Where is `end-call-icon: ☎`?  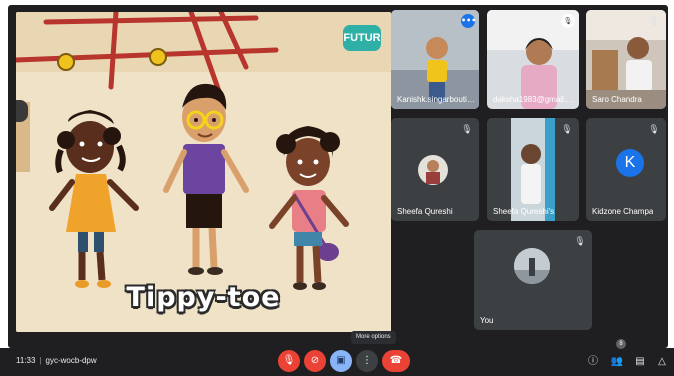 end-call-icon: ☎ is located at coordinates (396, 361).